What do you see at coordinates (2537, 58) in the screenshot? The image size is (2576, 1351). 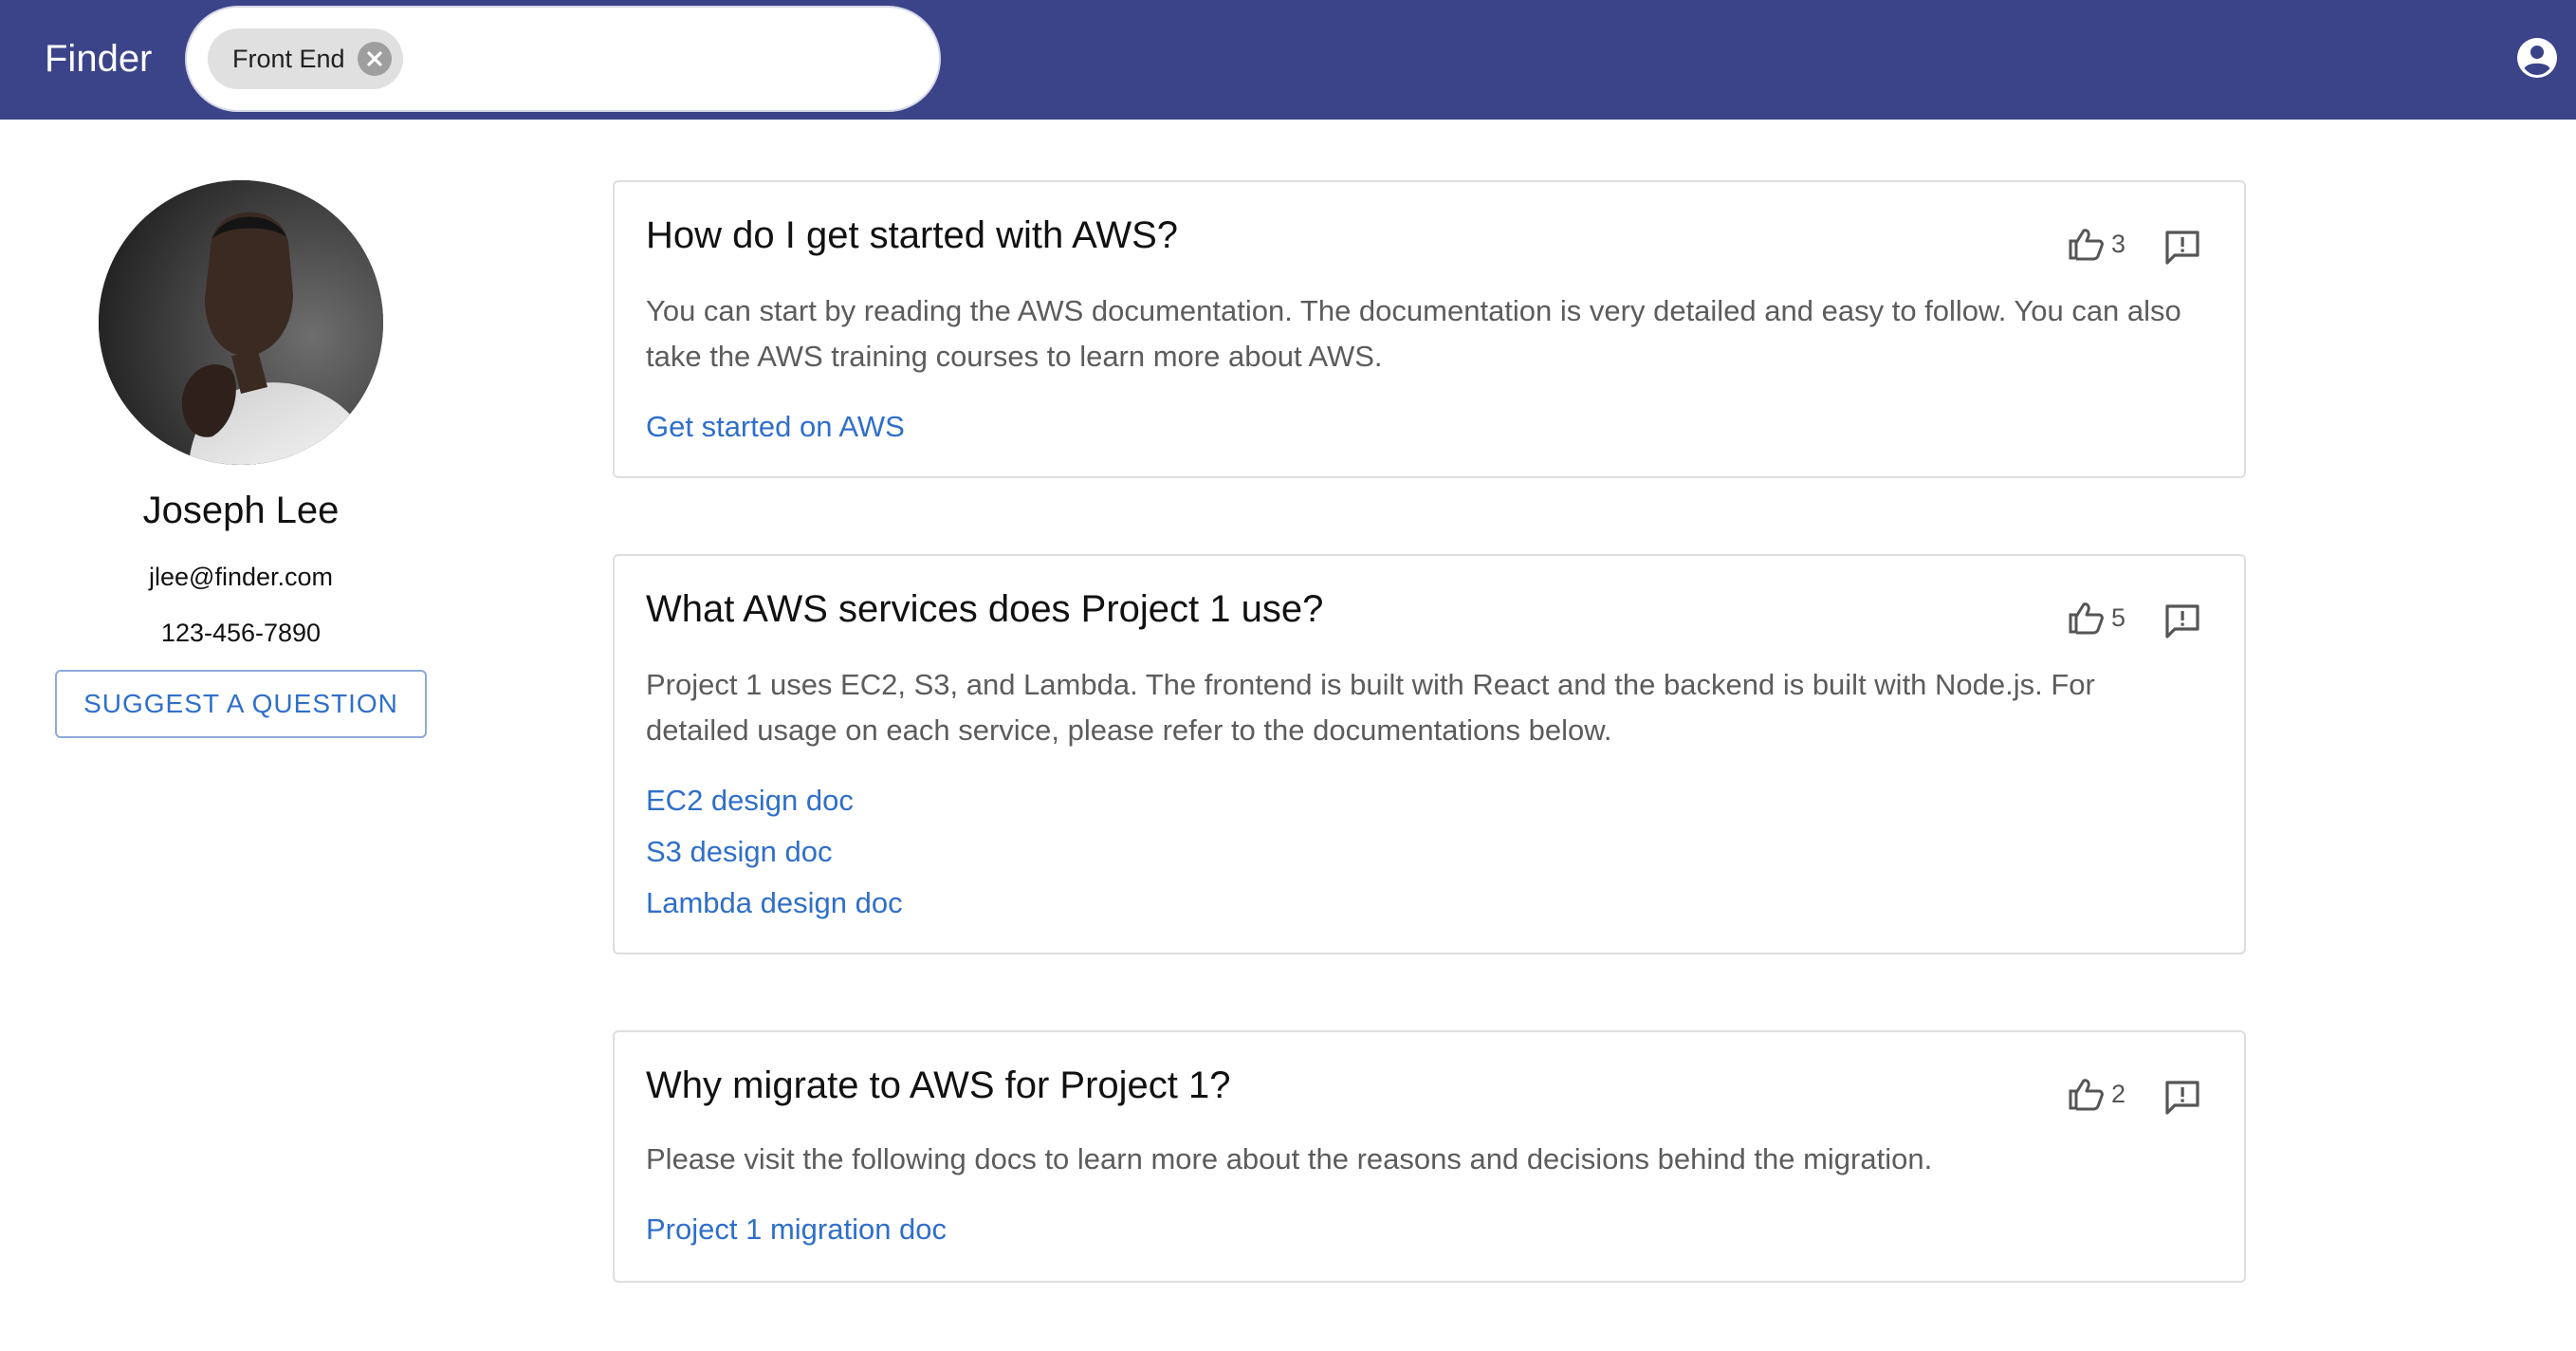 I see `account-circle-icon` at bounding box center [2537, 58].